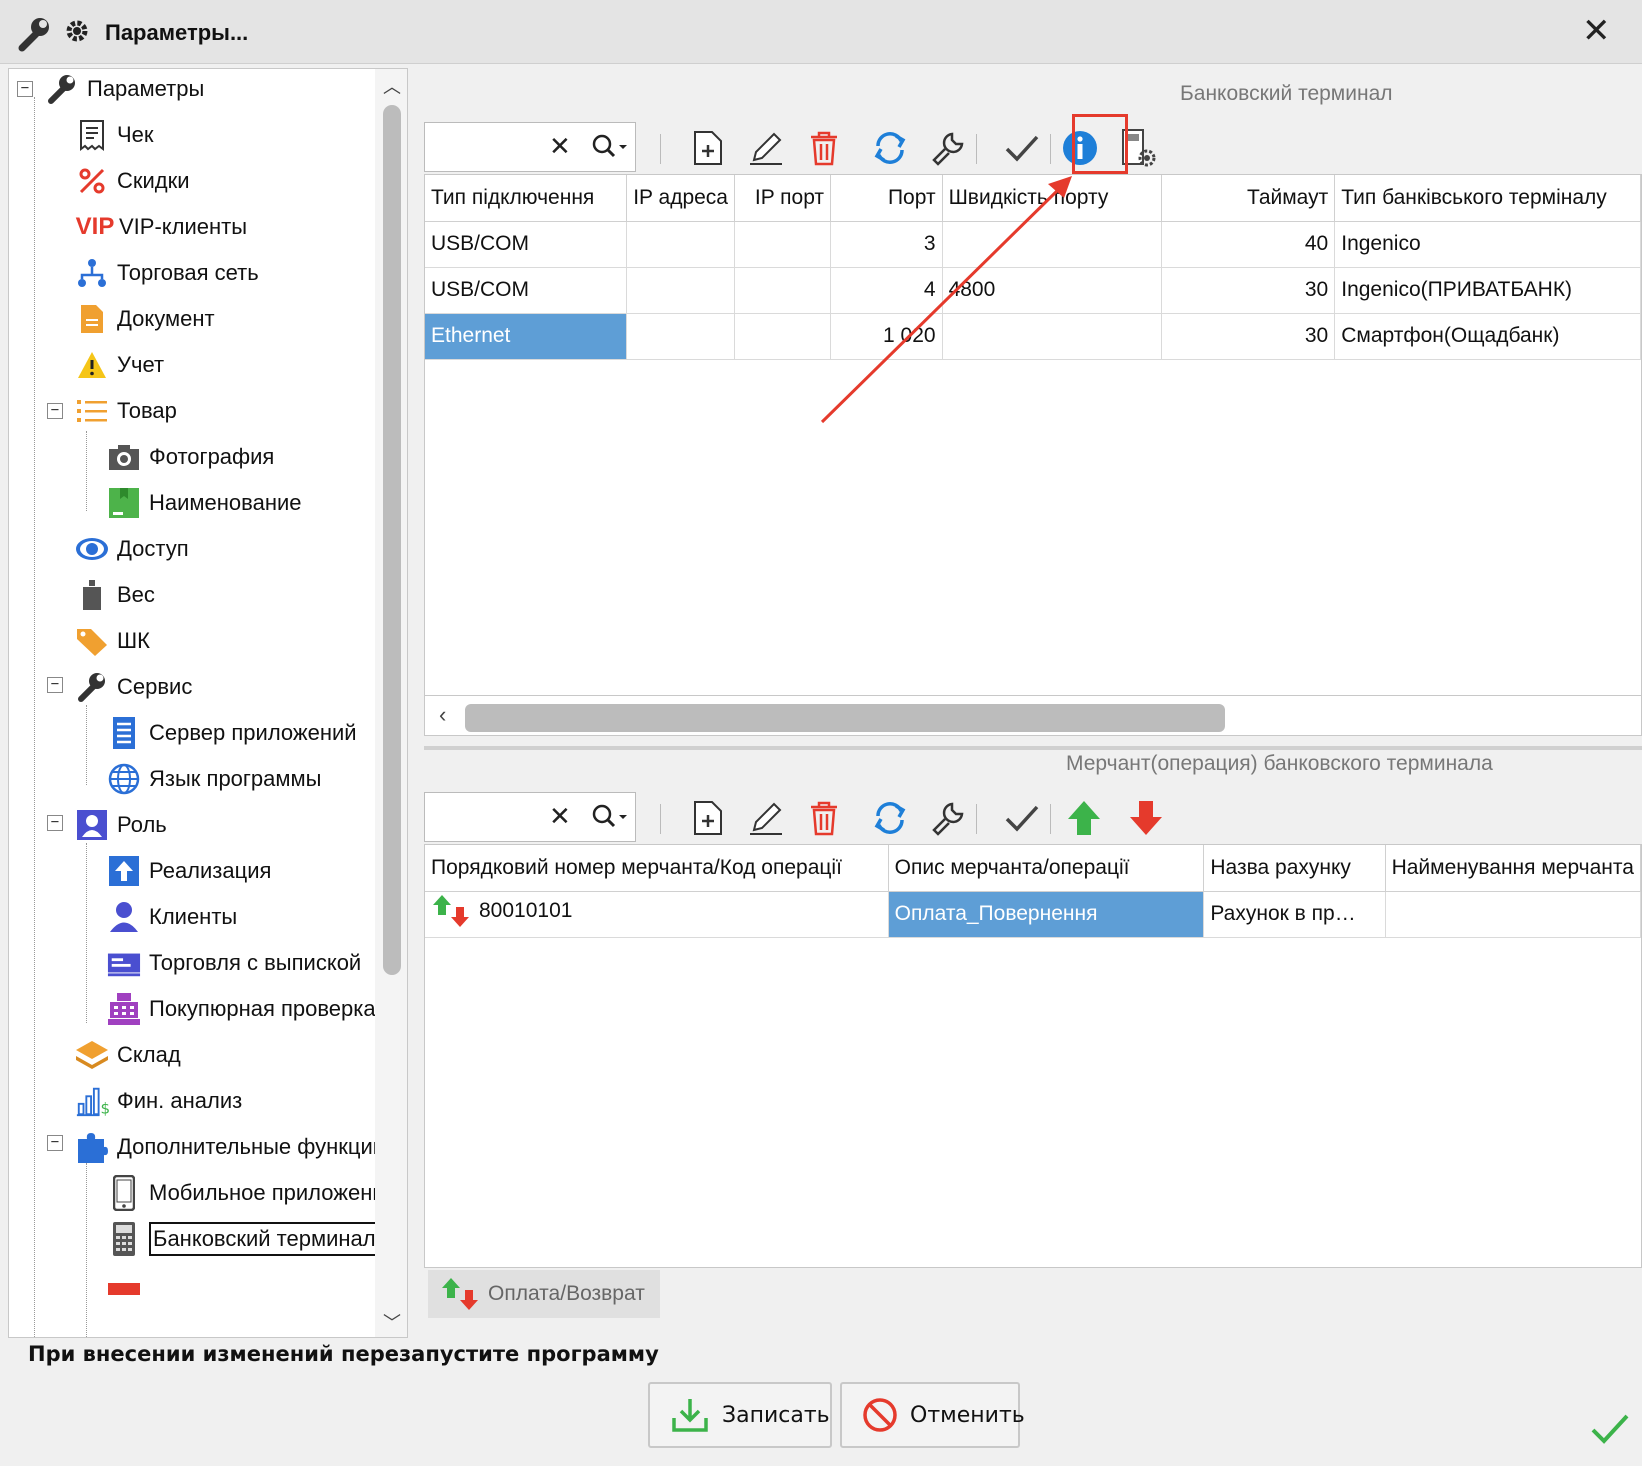  Describe the element at coordinates (132, 181) in the screenshot. I see `tree-item-discounts: Скидки` at that location.